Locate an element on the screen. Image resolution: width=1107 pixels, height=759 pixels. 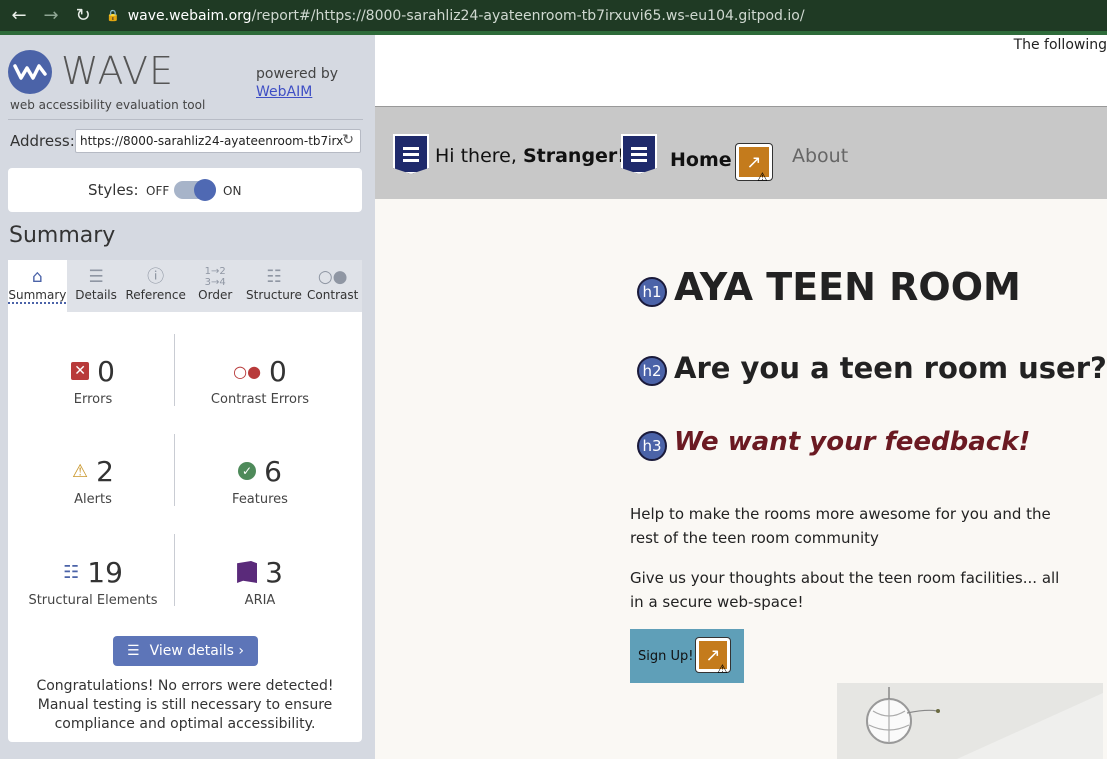
error-icon: ✕ is located at coordinates (80, 371).